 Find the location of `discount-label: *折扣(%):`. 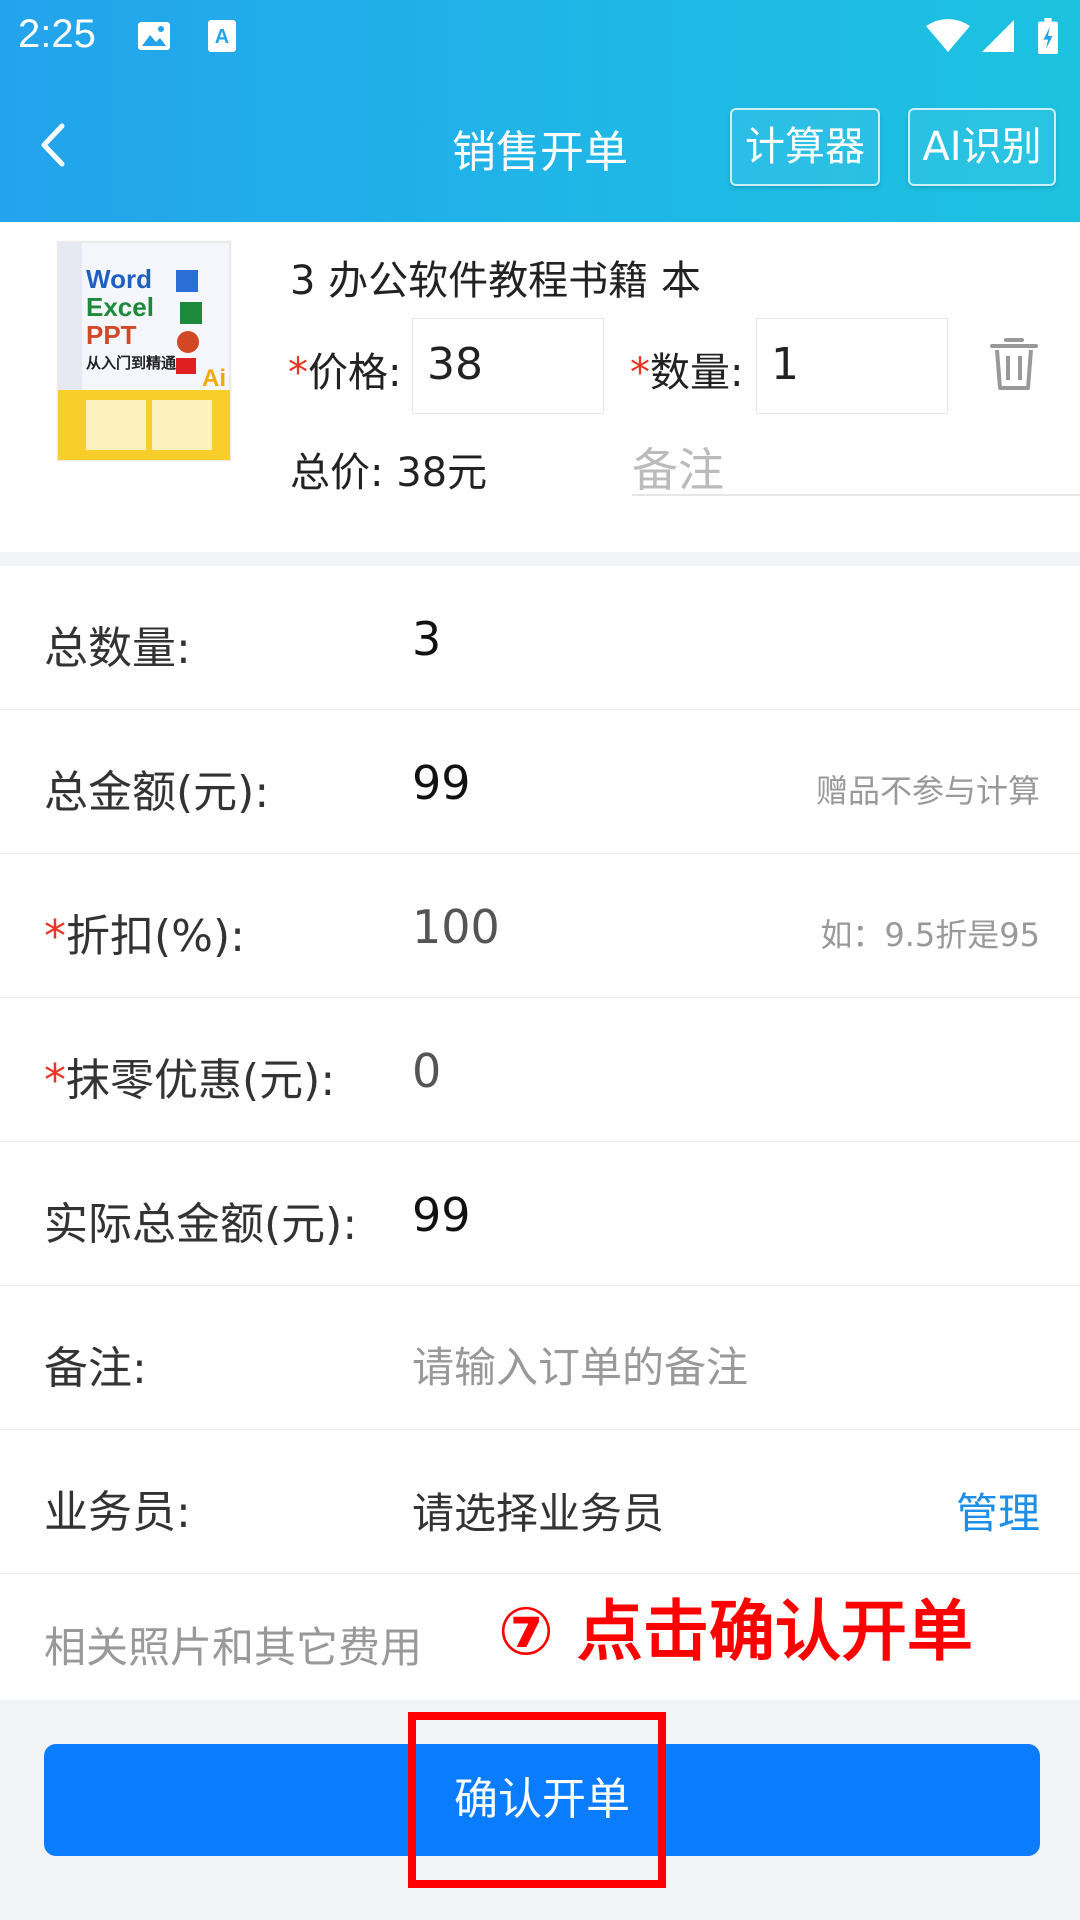

discount-label: *折扣(%): is located at coordinates (144, 936).